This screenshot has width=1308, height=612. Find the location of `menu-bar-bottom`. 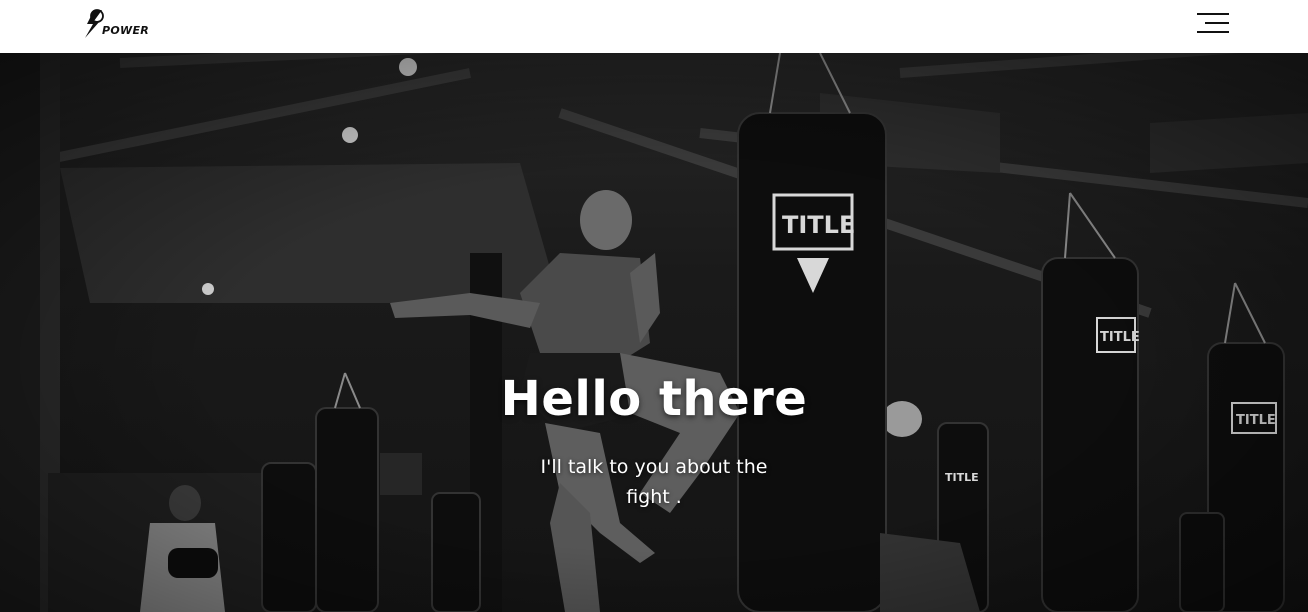

menu-bar-bottom is located at coordinates (1213, 32).